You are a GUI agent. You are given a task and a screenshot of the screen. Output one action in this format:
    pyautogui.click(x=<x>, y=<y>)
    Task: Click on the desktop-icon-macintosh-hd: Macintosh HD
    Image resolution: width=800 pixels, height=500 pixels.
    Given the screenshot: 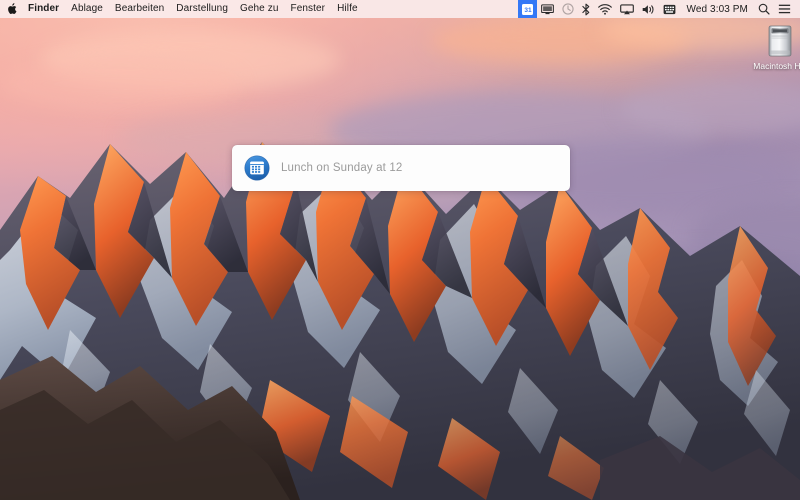 What is the action you would take?
    pyautogui.click(x=774, y=47)
    